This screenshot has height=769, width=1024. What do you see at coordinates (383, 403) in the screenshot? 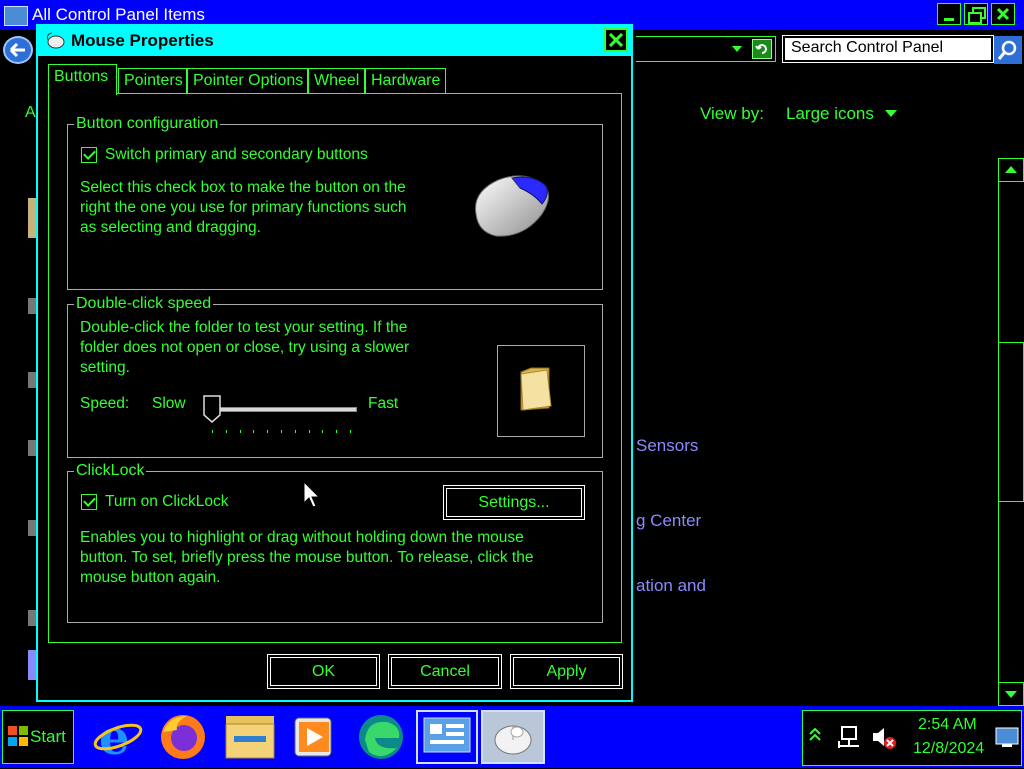
I see `speed-fast-label: Fast` at bounding box center [383, 403].